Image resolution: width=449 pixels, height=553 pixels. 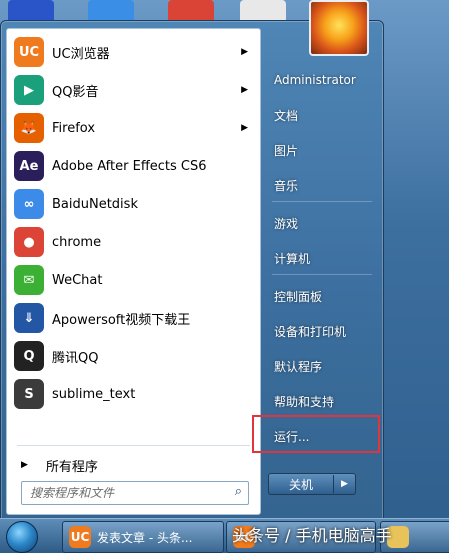 I want to click on shutdown-label: 关机, so click(x=300, y=484).